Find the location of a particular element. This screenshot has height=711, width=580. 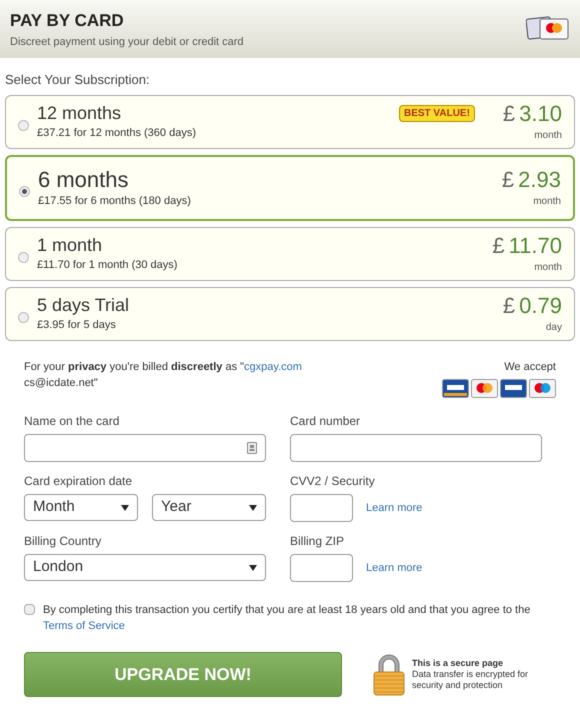

field-label: Card number is located at coordinates (326, 421).